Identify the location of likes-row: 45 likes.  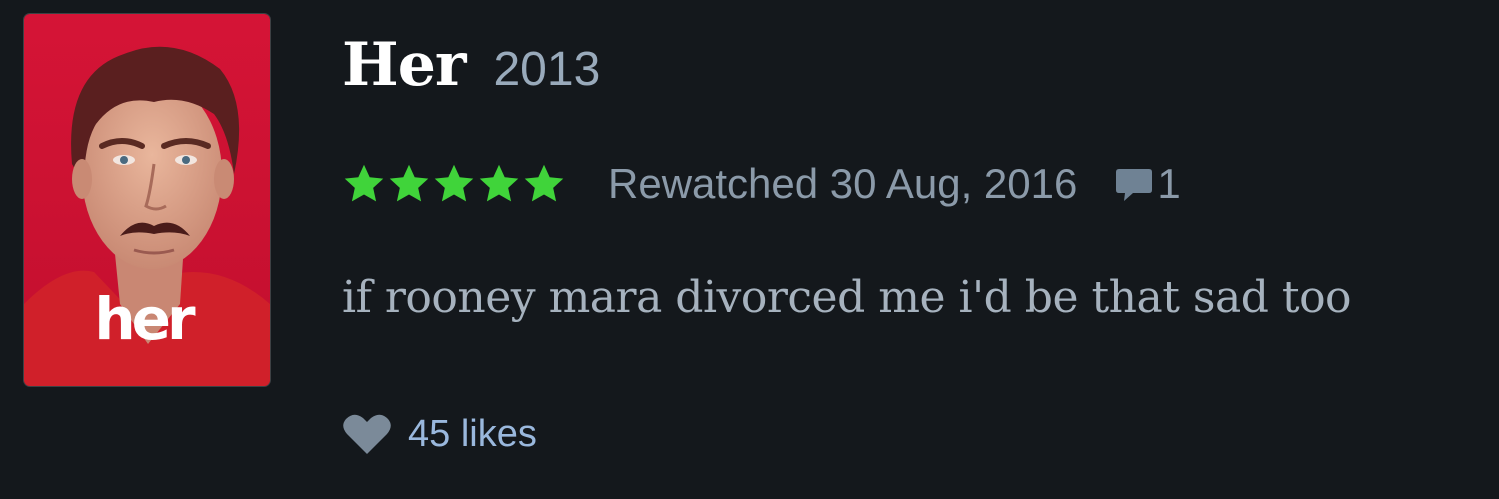
(439, 434).